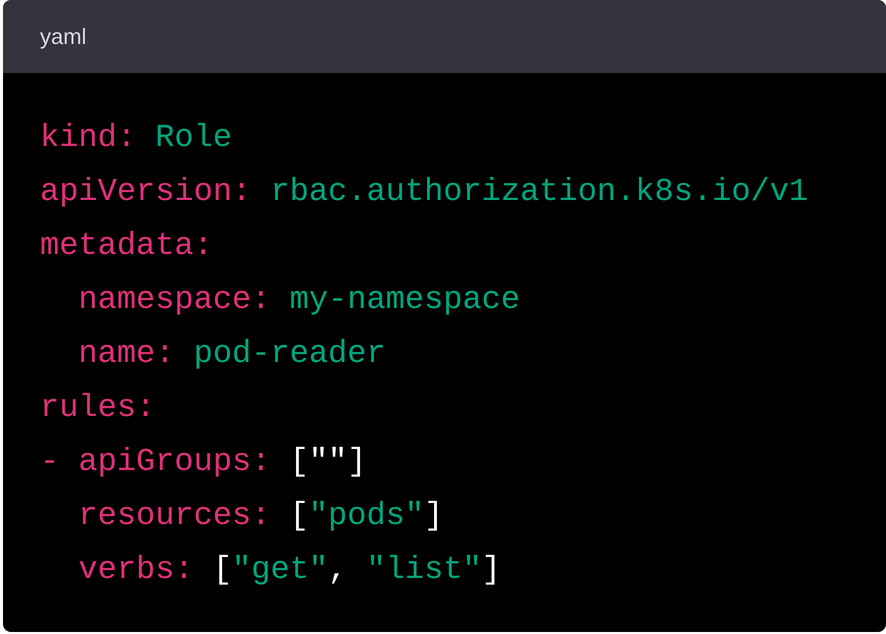 This screenshot has width=886, height=634. I want to click on code-line: metadata:, so click(126, 246).